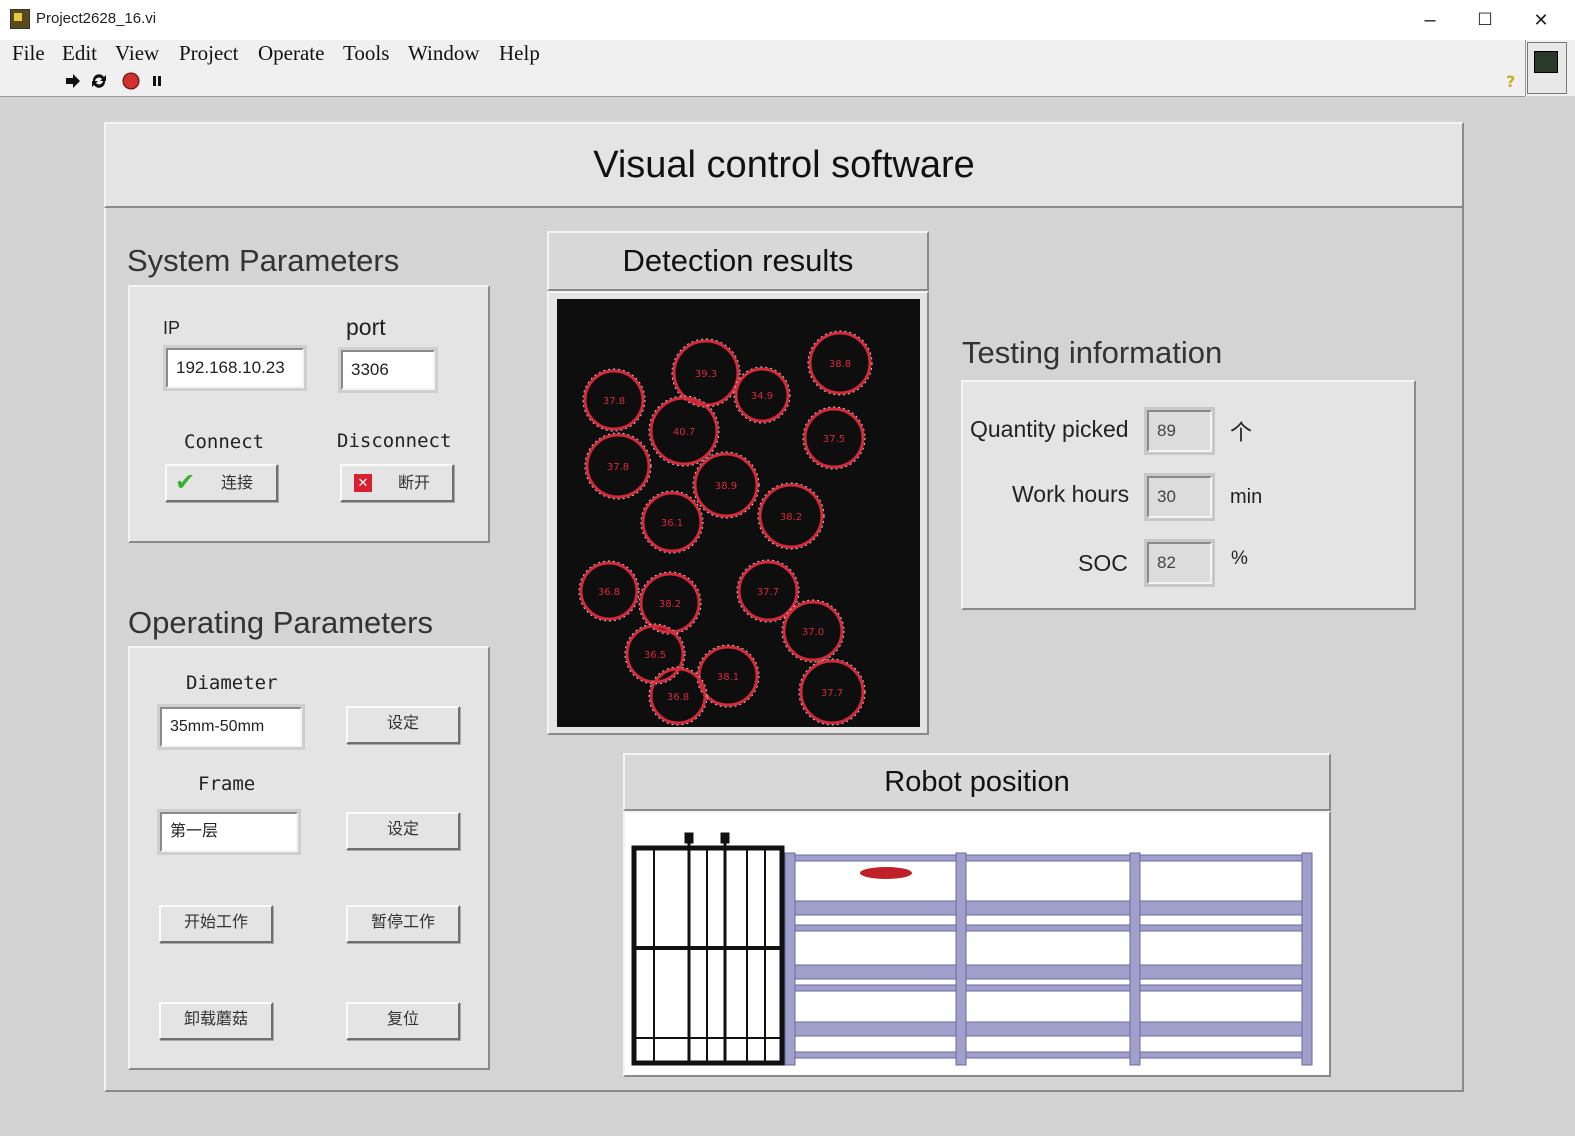 The width and height of the screenshot is (1575, 1136). I want to click on frame-input: 第一层, so click(229, 832).